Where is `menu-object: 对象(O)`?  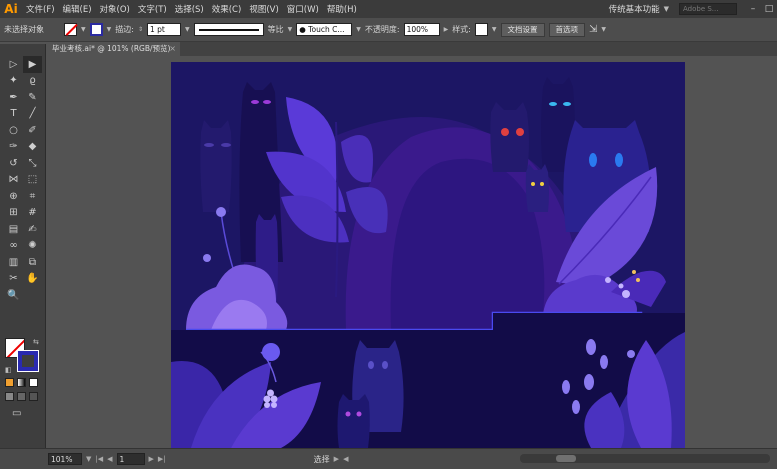 menu-object: 对象(O) is located at coordinates (115, 9).